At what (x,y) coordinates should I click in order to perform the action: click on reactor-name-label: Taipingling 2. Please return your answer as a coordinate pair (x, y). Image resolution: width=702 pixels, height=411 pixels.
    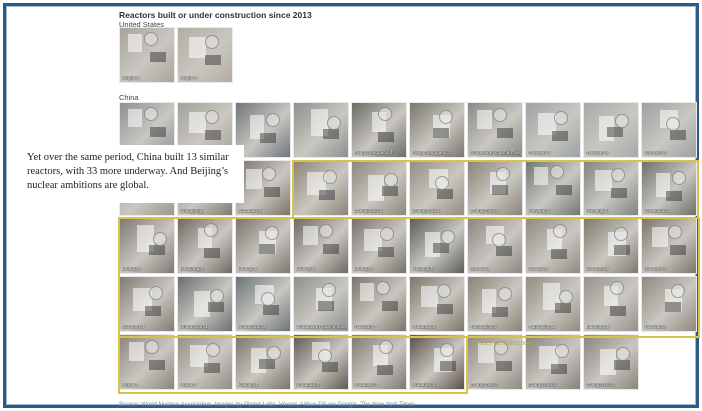
    Looking at the image, I should click on (483, 327).